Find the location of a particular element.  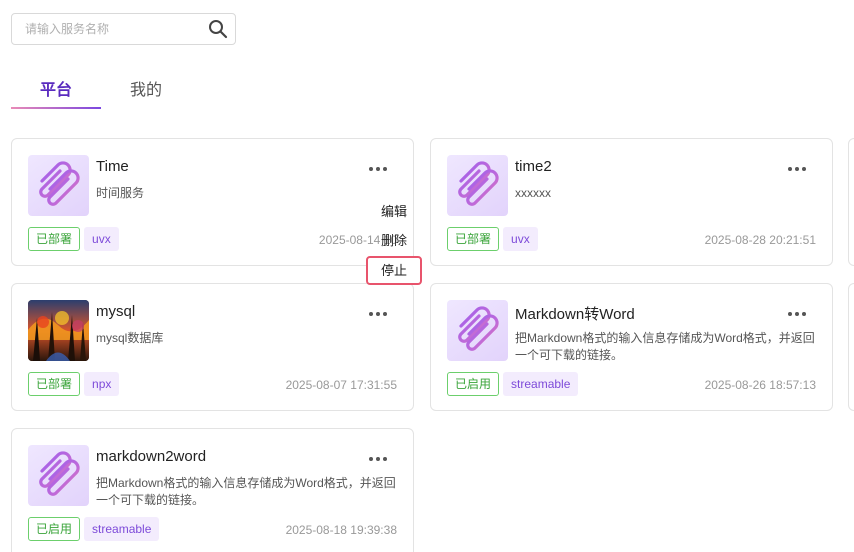

search-input is located at coordinates (107, 29).